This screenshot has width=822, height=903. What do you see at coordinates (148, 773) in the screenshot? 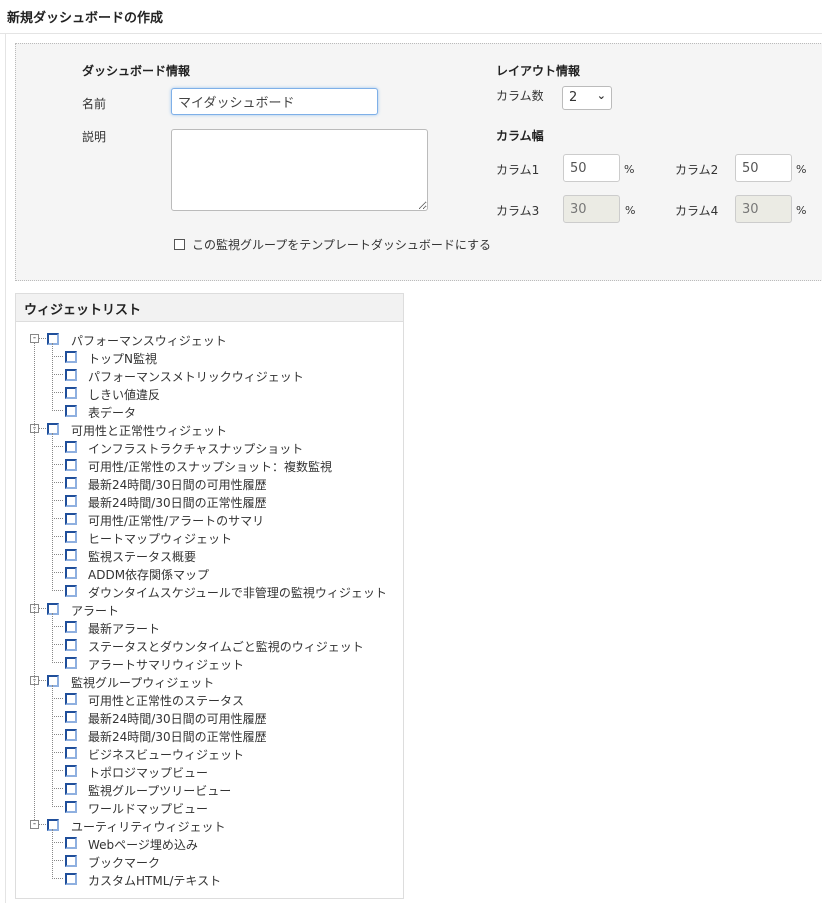
I see `widget-label: トポロジマップビュー` at bounding box center [148, 773].